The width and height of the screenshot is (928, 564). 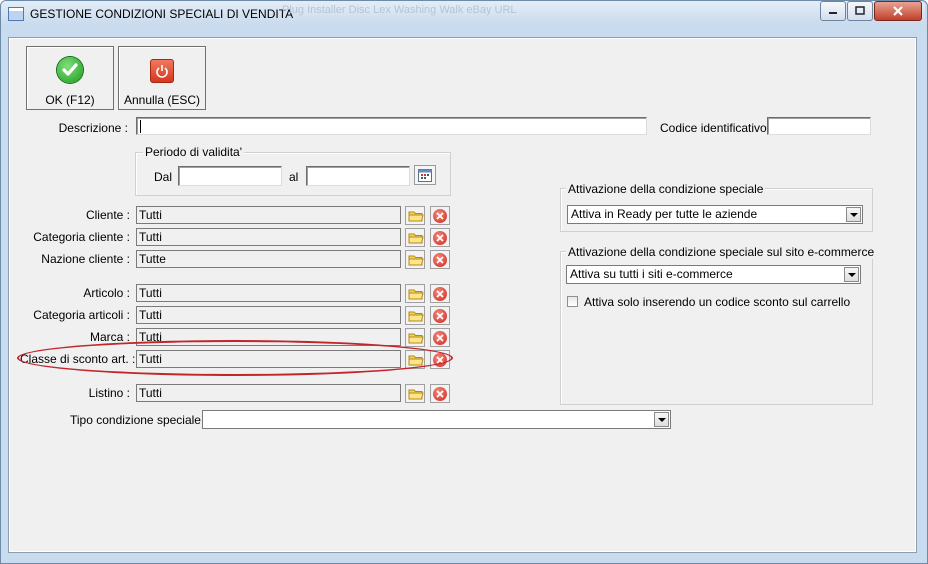 I want to click on categoria-cliente-field: Tutti, so click(x=268, y=237).